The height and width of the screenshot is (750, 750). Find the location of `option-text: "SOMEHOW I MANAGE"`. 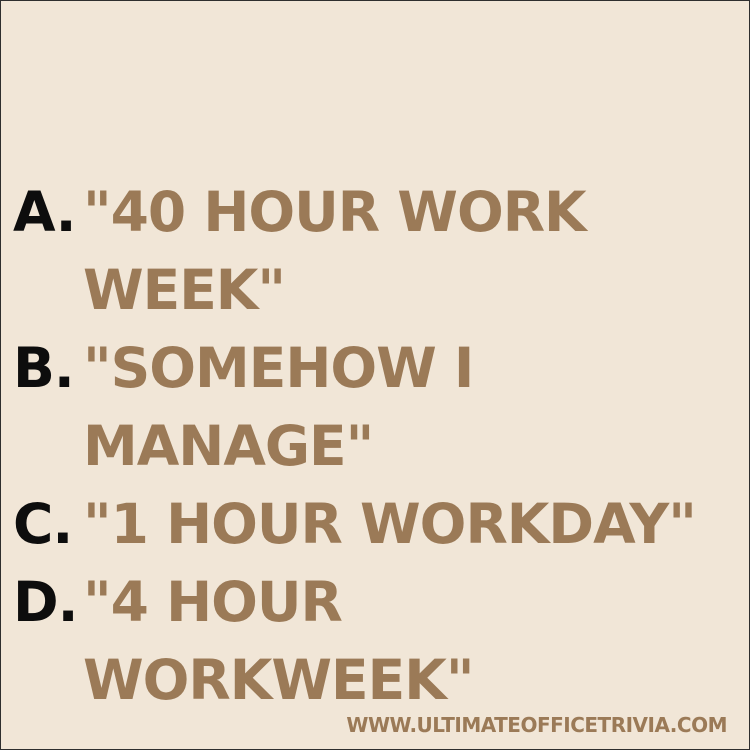

option-text: "SOMEHOW I MANAGE" is located at coordinates (278, 407).